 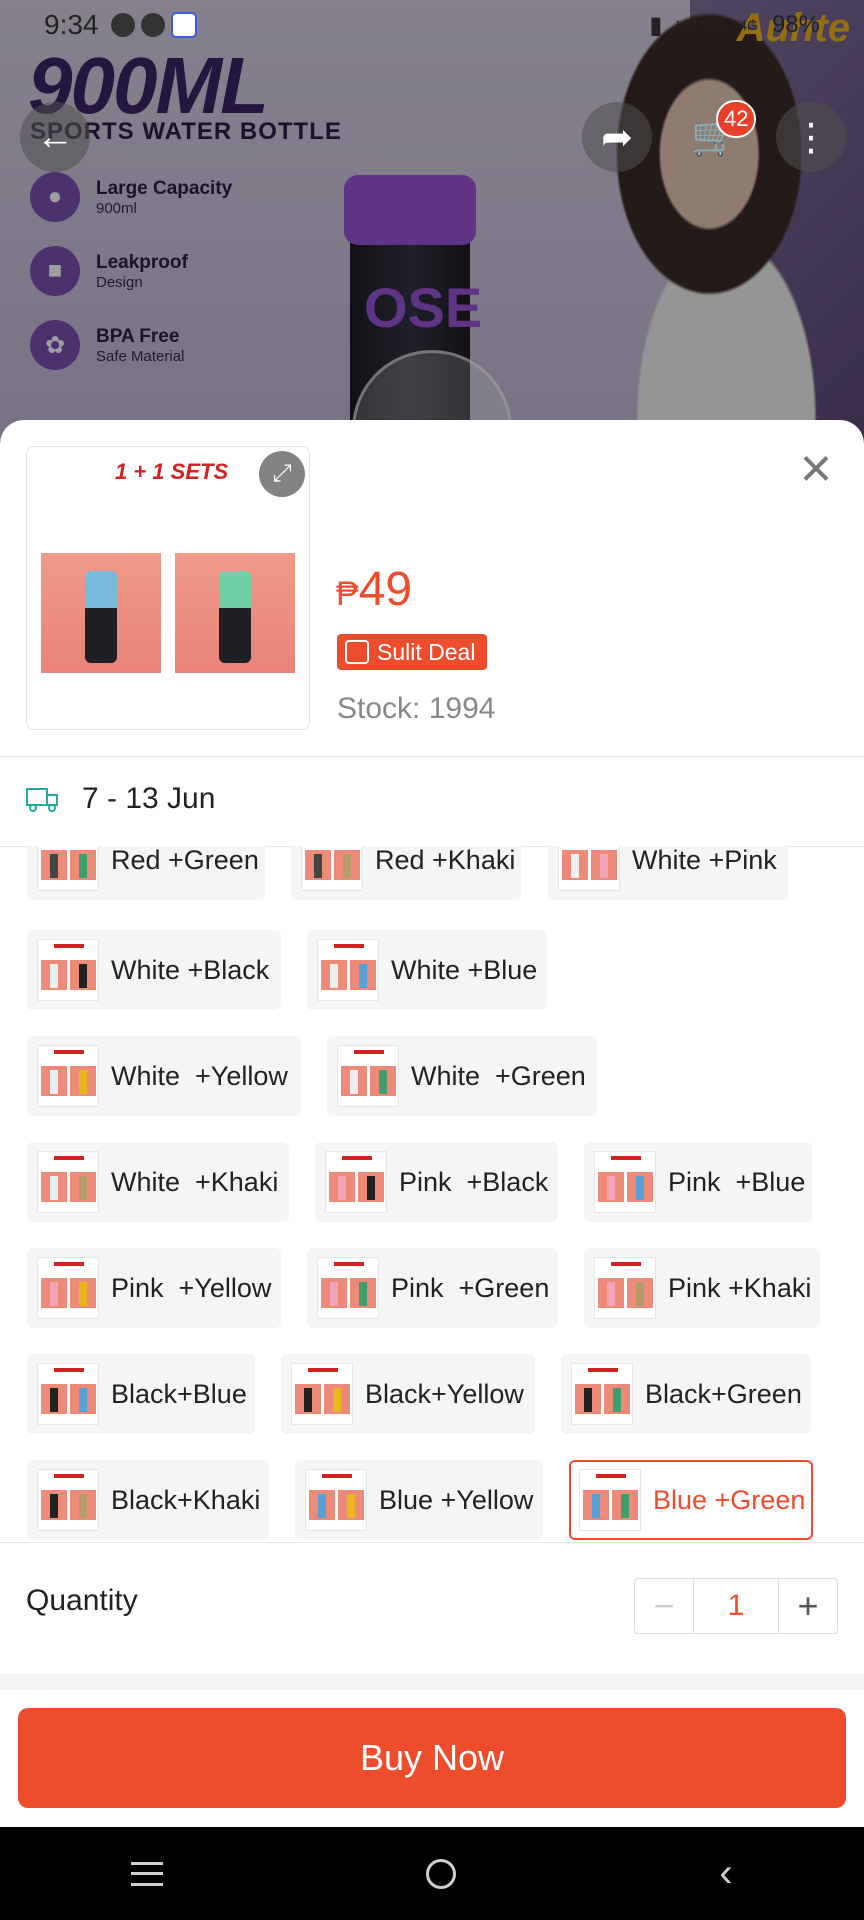 What do you see at coordinates (432, 1758) in the screenshot?
I see `buy-now-button: Buy Now` at bounding box center [432, 1758].